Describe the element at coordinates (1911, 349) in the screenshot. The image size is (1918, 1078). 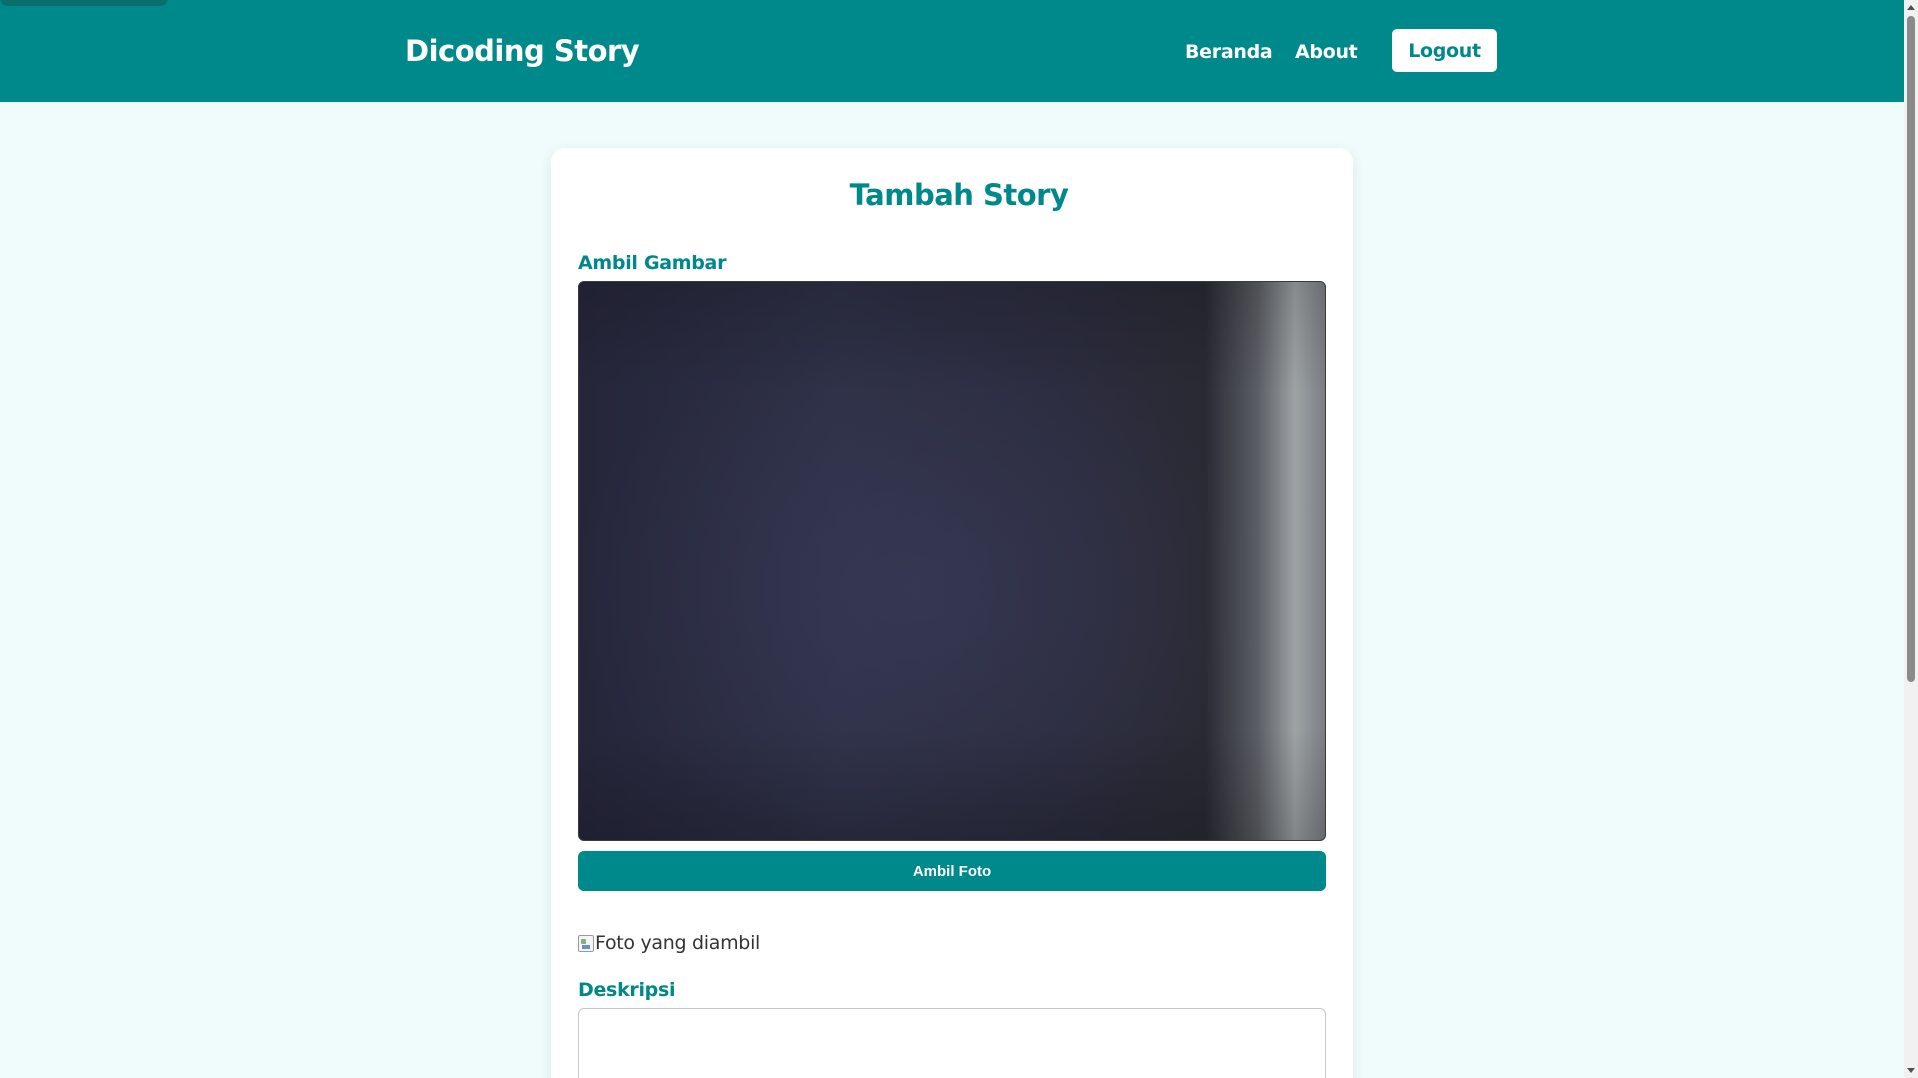
I see `scrollbar-thumb` at that location.